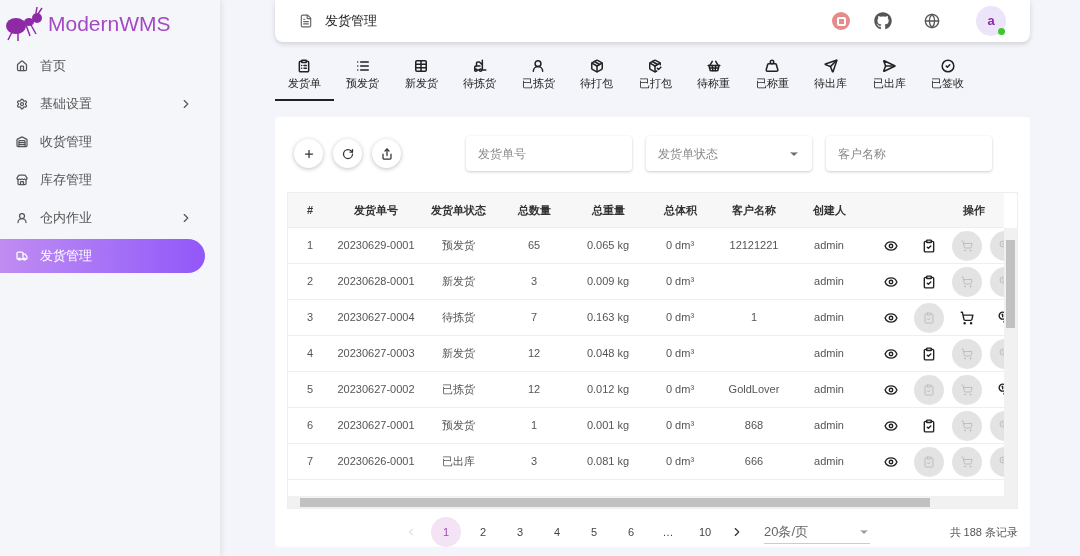 This screenshot has height=556, width=1080. What do you see at coordinates (520, 532) in the screenshot?
I see `page-button: 3` at bounding box center [520, 532].